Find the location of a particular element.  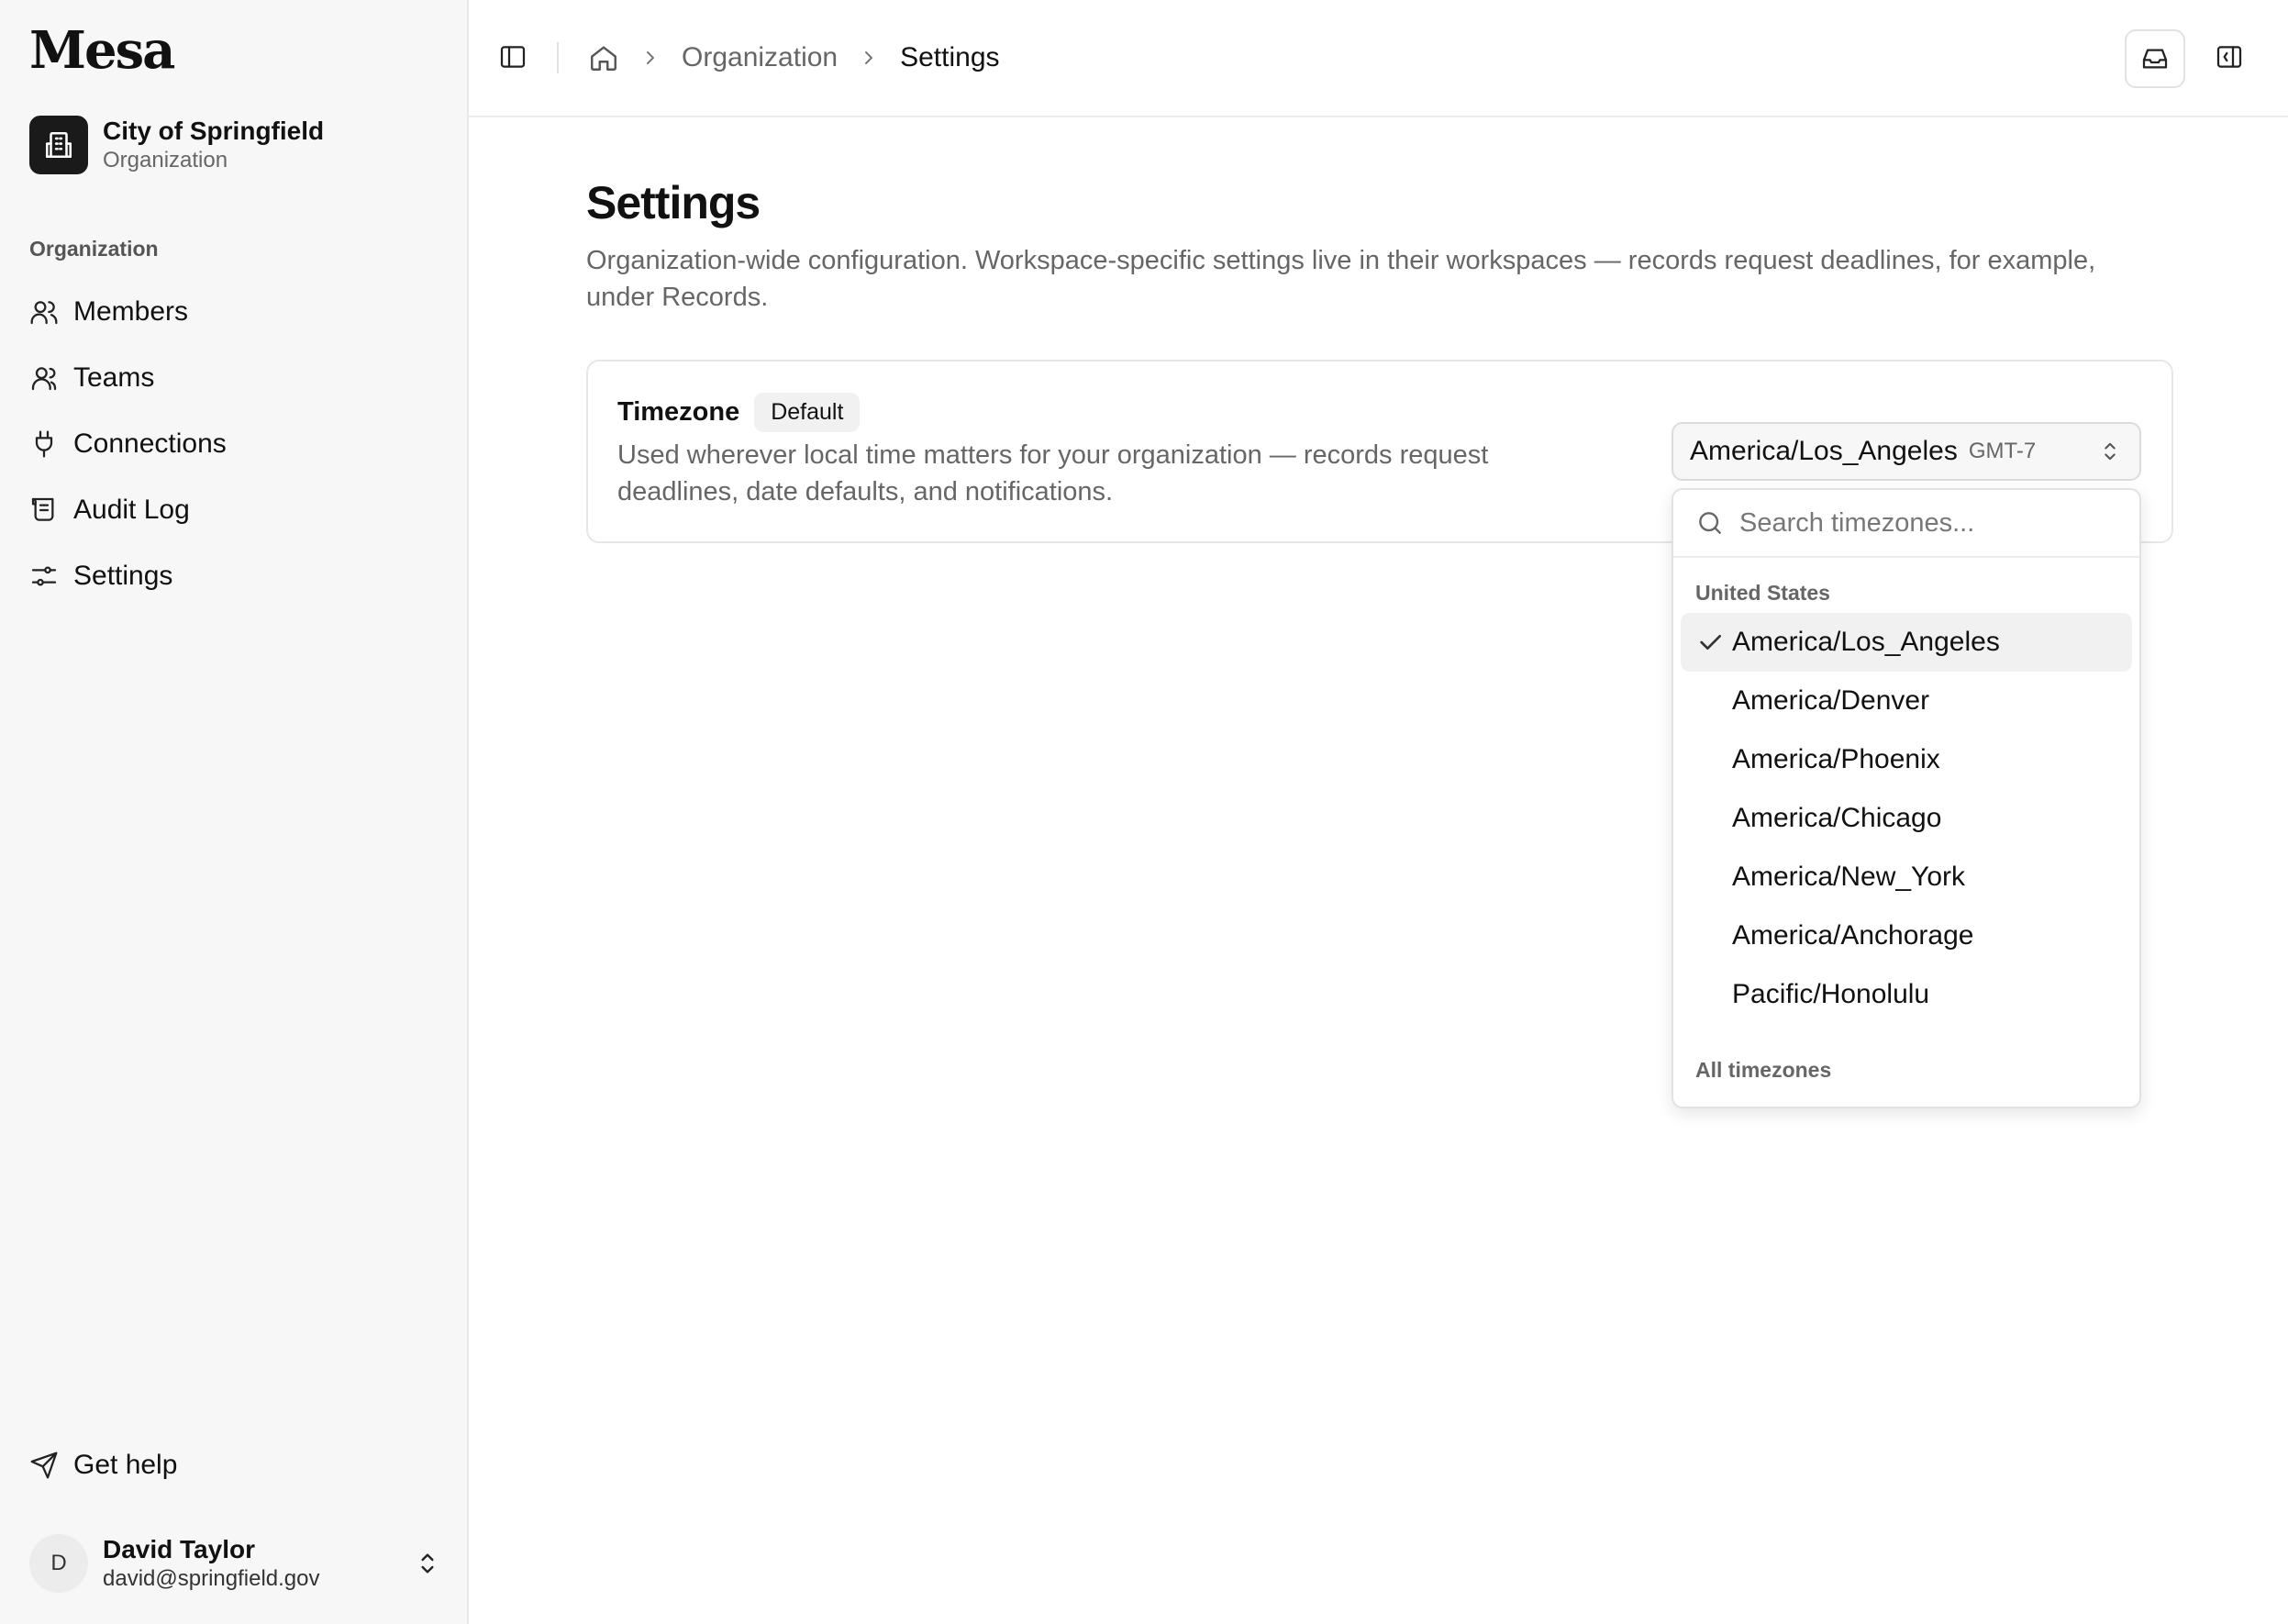

timezone-option: Pacific/Honolulu is located at coordinates (1906, 994).